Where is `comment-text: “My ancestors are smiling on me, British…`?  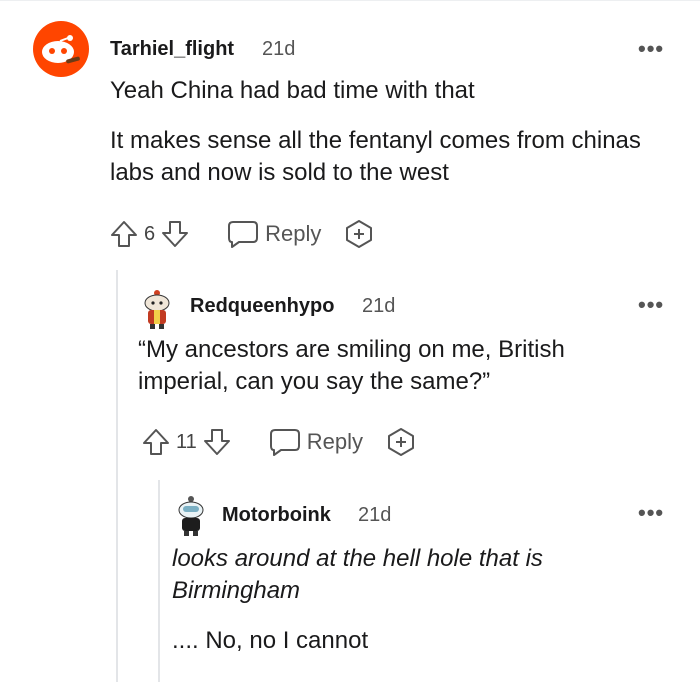 comment-text: “My ancestors are smiling on me, British… is located at coordinates (351, 365).